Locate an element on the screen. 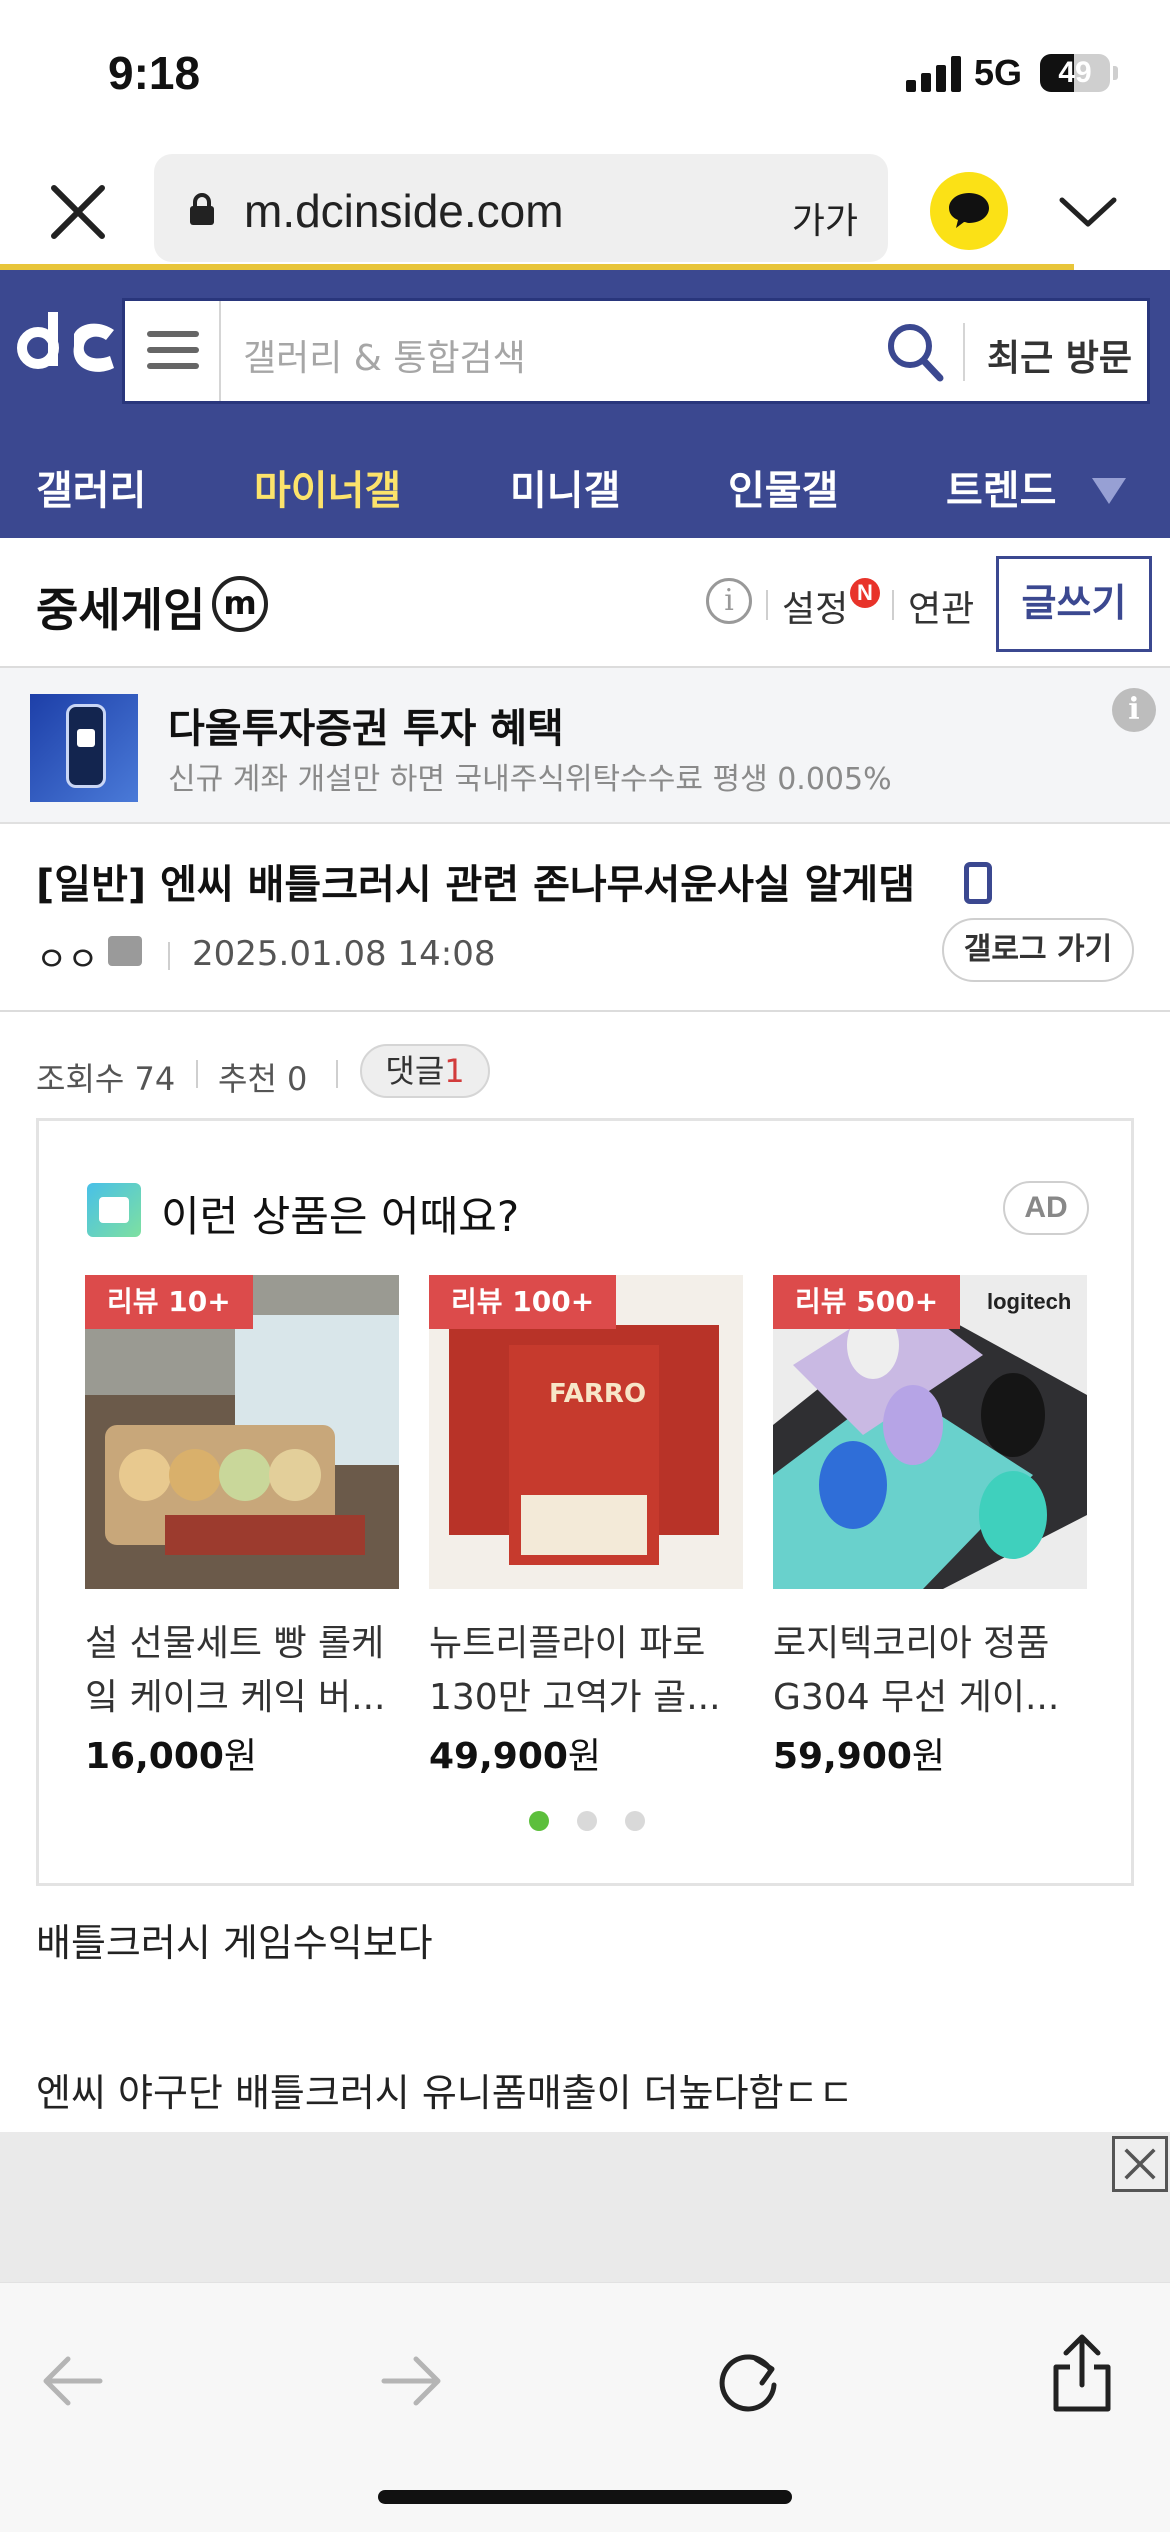 The width and height of the screenshot is (1170, 2532). url-text: m.dcinside.com is located at coordinates (404, 211).